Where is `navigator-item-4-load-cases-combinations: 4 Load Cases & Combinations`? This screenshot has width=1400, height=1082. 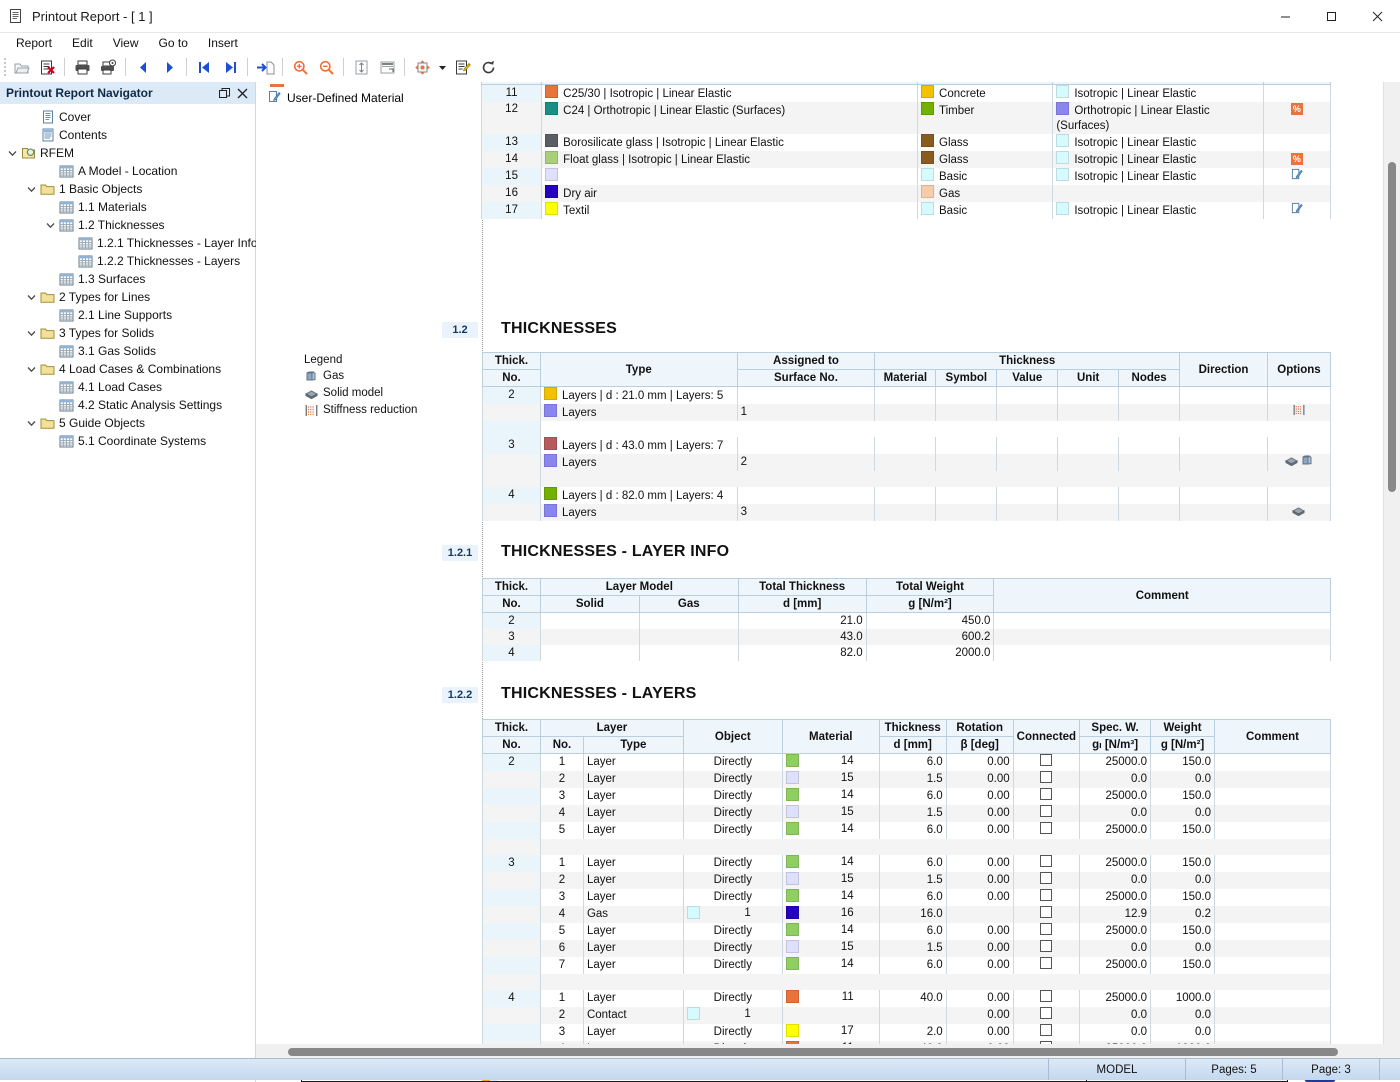
navigator-item-4-load-cases-combinations: 4 Load Cases & Combinations is located at coordinates (127, 369).